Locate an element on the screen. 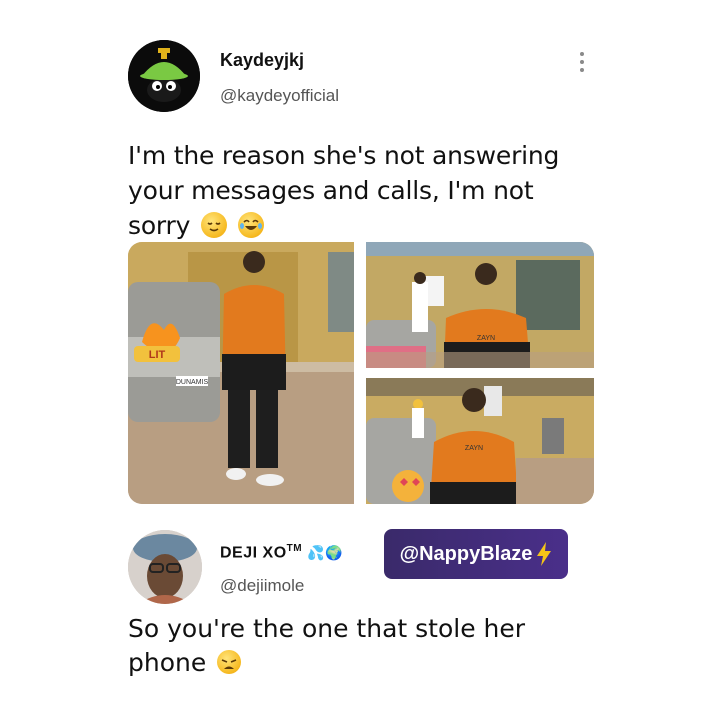 The height and width of the screenshot is (720, 720). reply-user-avatar is located at coordinates (165, 567).